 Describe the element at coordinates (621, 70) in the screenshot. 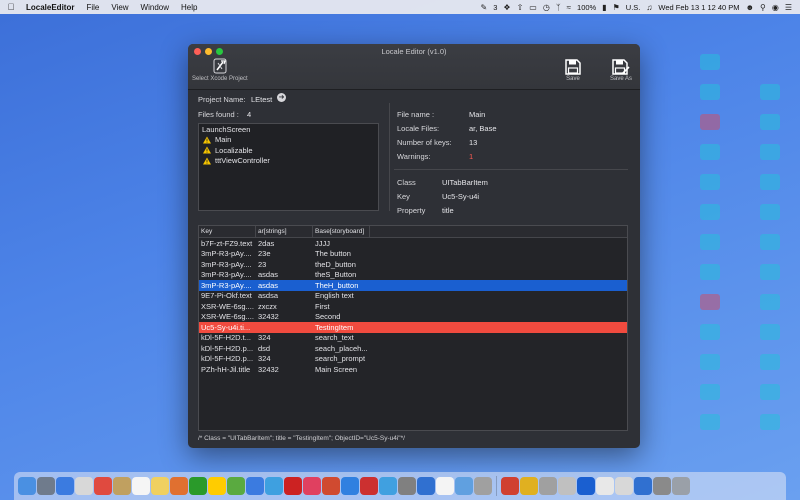

I see `save-as-button: Save As` at that location.